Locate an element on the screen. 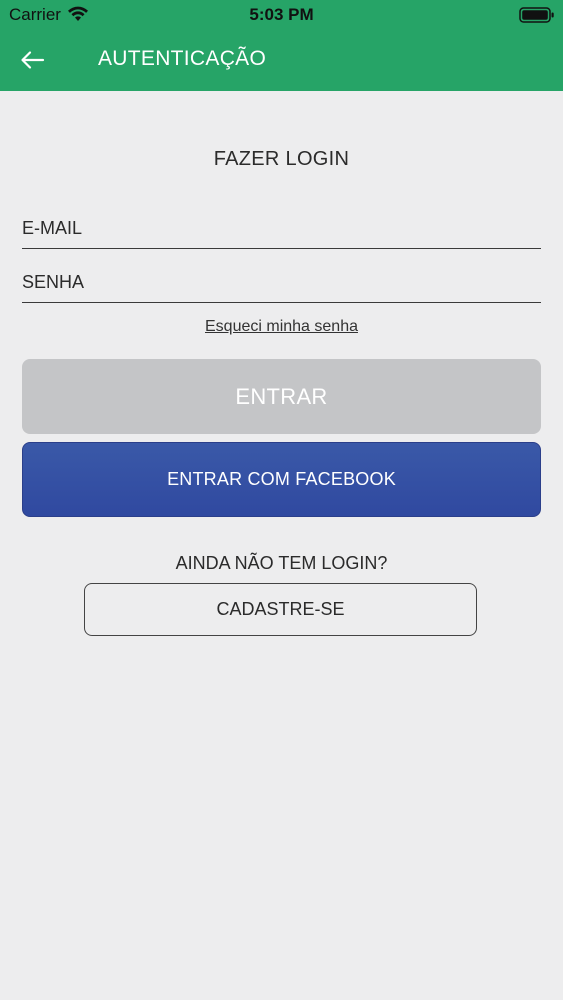 The height and width of the screenshot is (1000, 563). arrow-left-icon is located at coordinates (32, 60).